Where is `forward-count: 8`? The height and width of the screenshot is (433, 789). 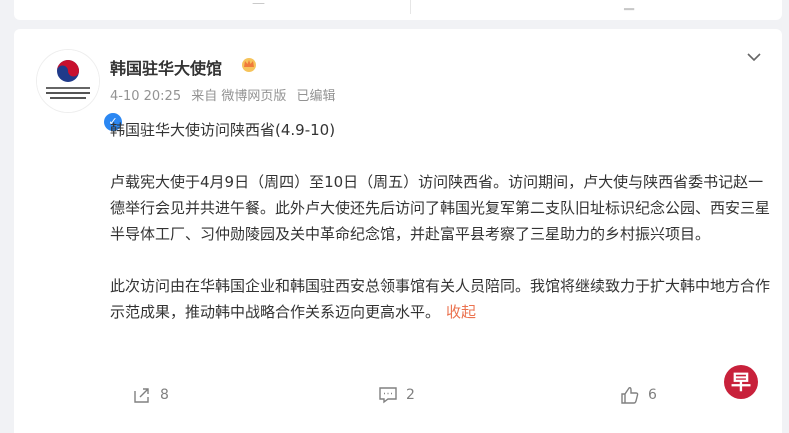 forward-count: 8 is located at coordinates (164, 395).